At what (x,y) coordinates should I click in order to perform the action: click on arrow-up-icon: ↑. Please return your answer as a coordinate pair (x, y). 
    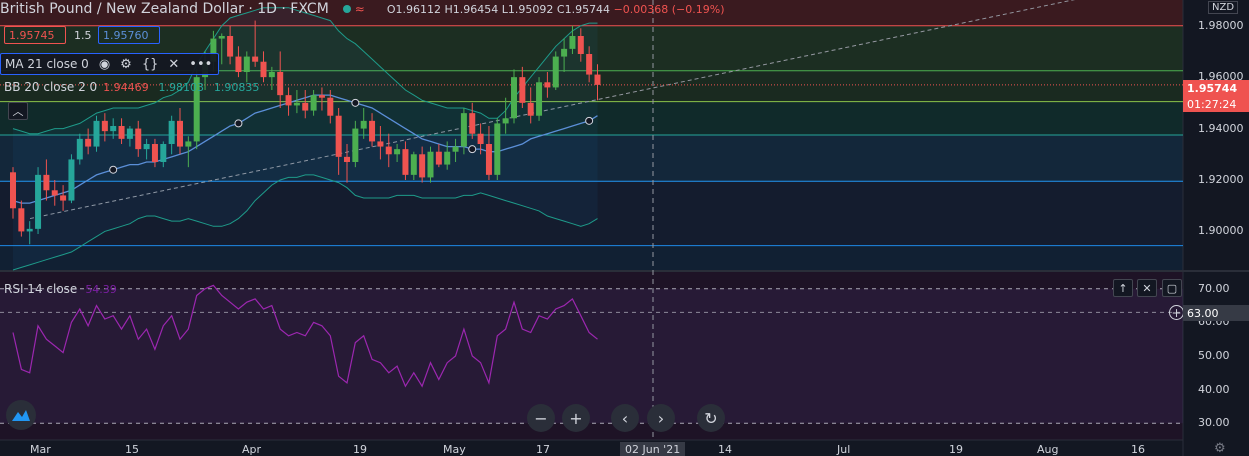
    Looking at the image, I should click on (1123, 288).